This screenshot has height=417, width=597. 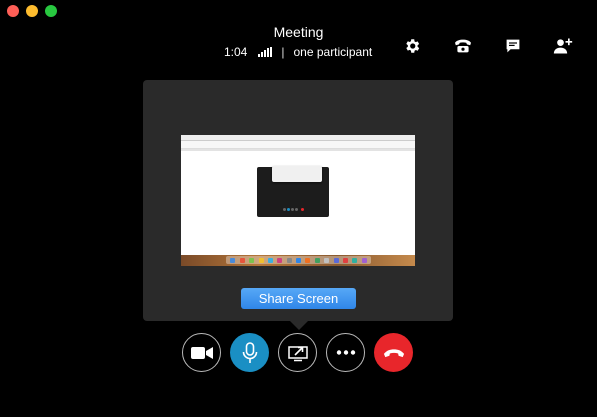 I want to click on call-status: 1:04 | one participant, so click(x=298, y=52).